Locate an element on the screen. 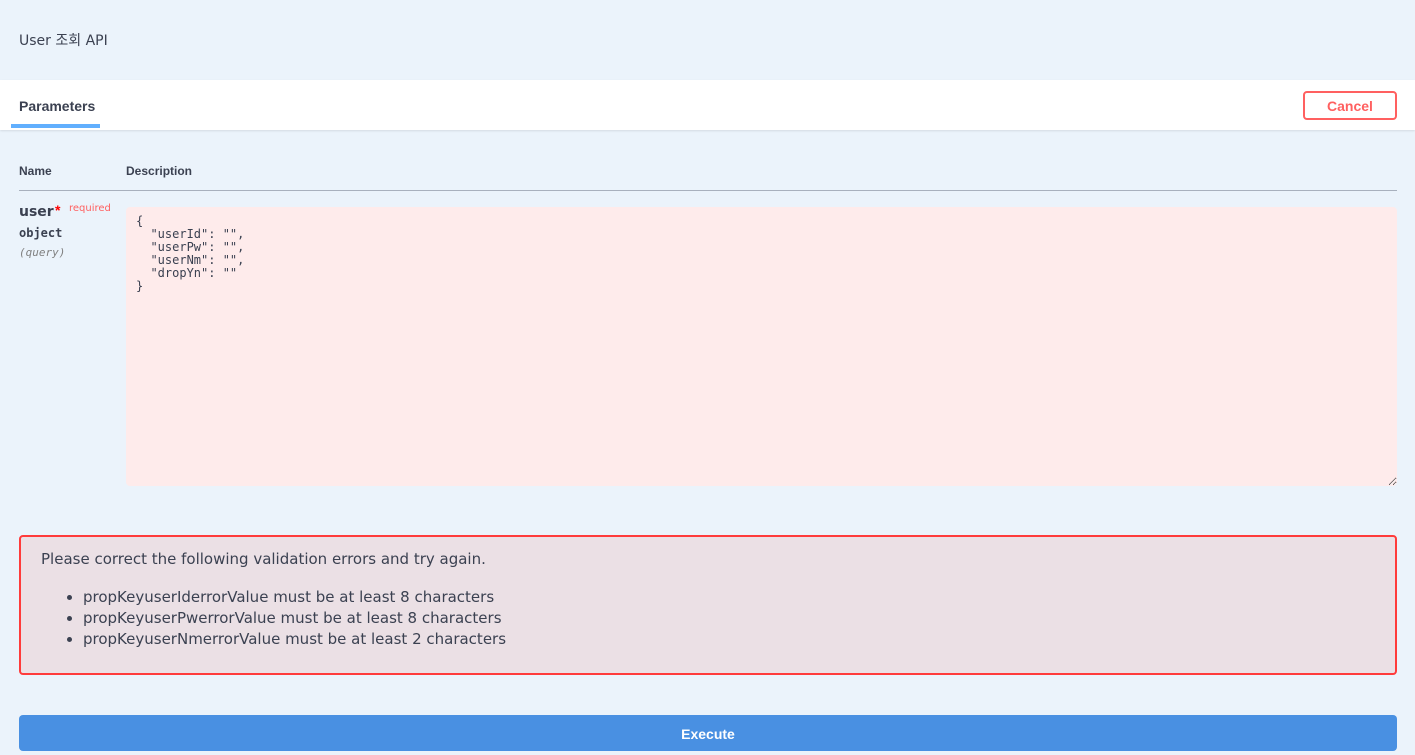 Image resolution: width=1415 pixels, height=755 pixels. tab-parameters: Parameters is located at coordinates (55, 104).